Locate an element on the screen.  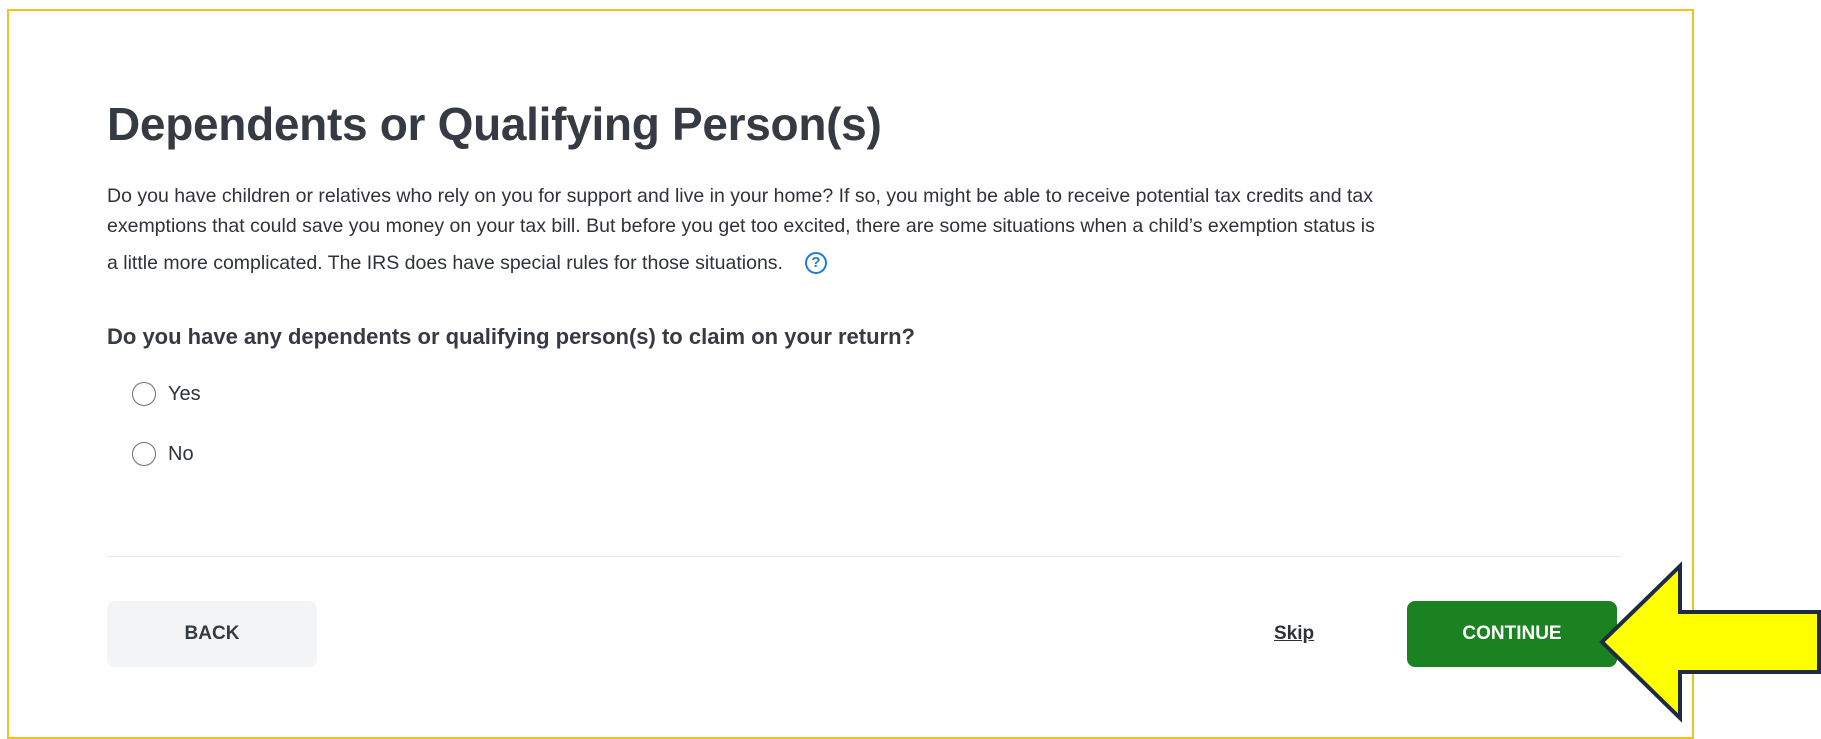
back-button: BACK is located at coordinates (212, 634).